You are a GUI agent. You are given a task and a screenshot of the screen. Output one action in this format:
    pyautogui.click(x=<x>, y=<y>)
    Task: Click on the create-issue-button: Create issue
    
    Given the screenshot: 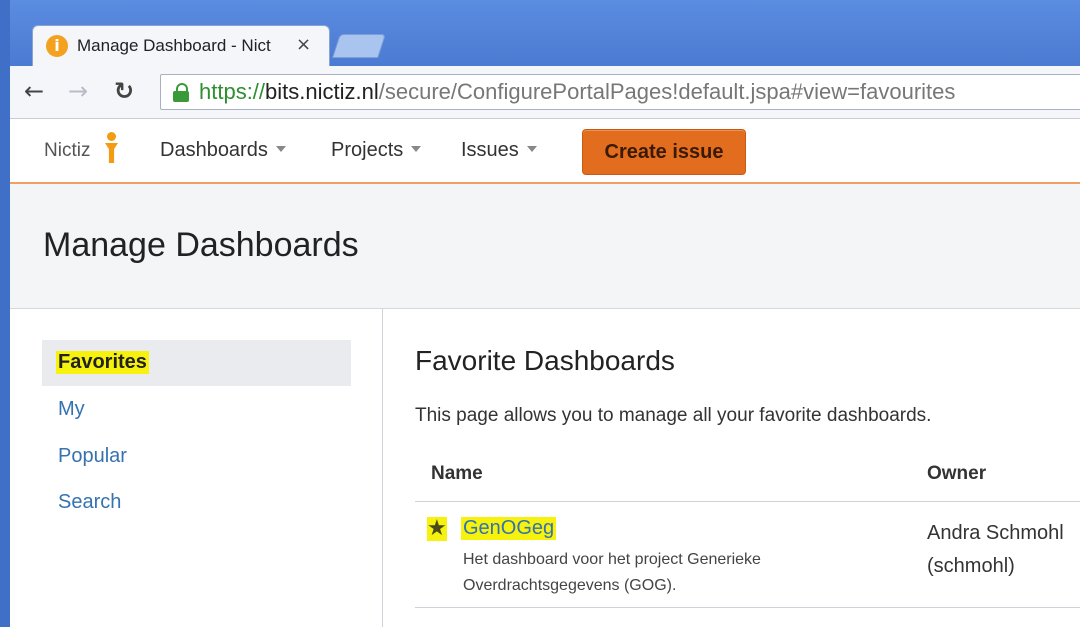 What is the action you would take?
    pyautogui.click(x=664, y=152)
    